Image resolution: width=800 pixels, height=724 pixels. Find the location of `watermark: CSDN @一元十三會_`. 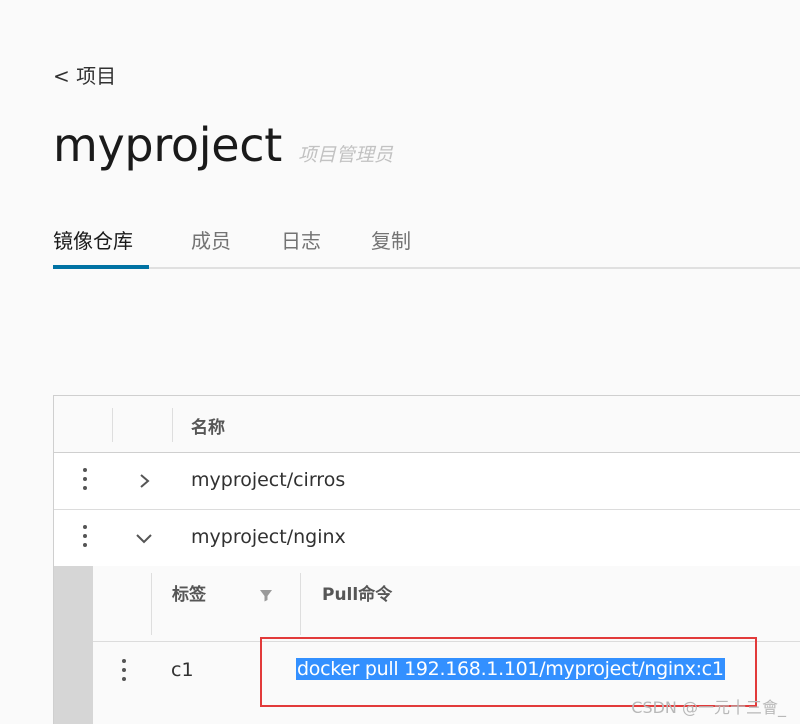

watermark: CSDN @一元十三會_ is located at coordinates (708, 707).